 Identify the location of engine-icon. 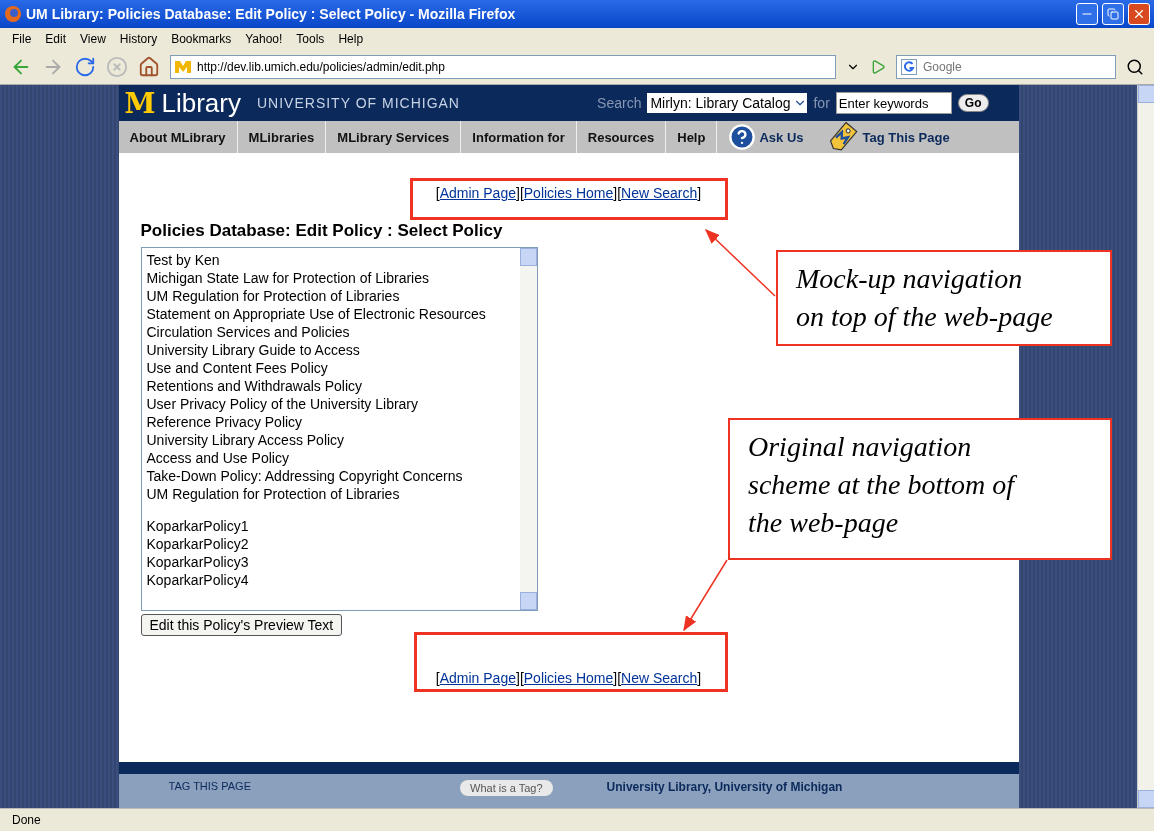
(909, 67).